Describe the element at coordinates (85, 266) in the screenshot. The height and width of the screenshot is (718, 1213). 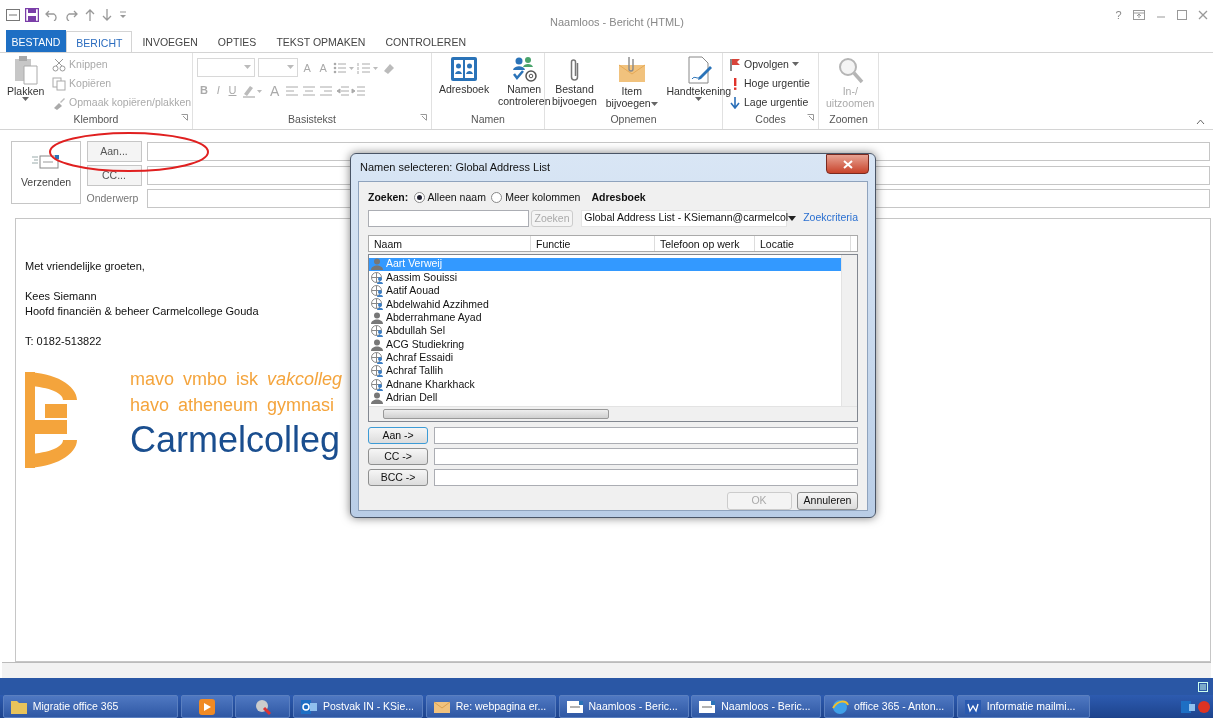
I see `signature-line: Met vriendelijke groeten,` at that location.